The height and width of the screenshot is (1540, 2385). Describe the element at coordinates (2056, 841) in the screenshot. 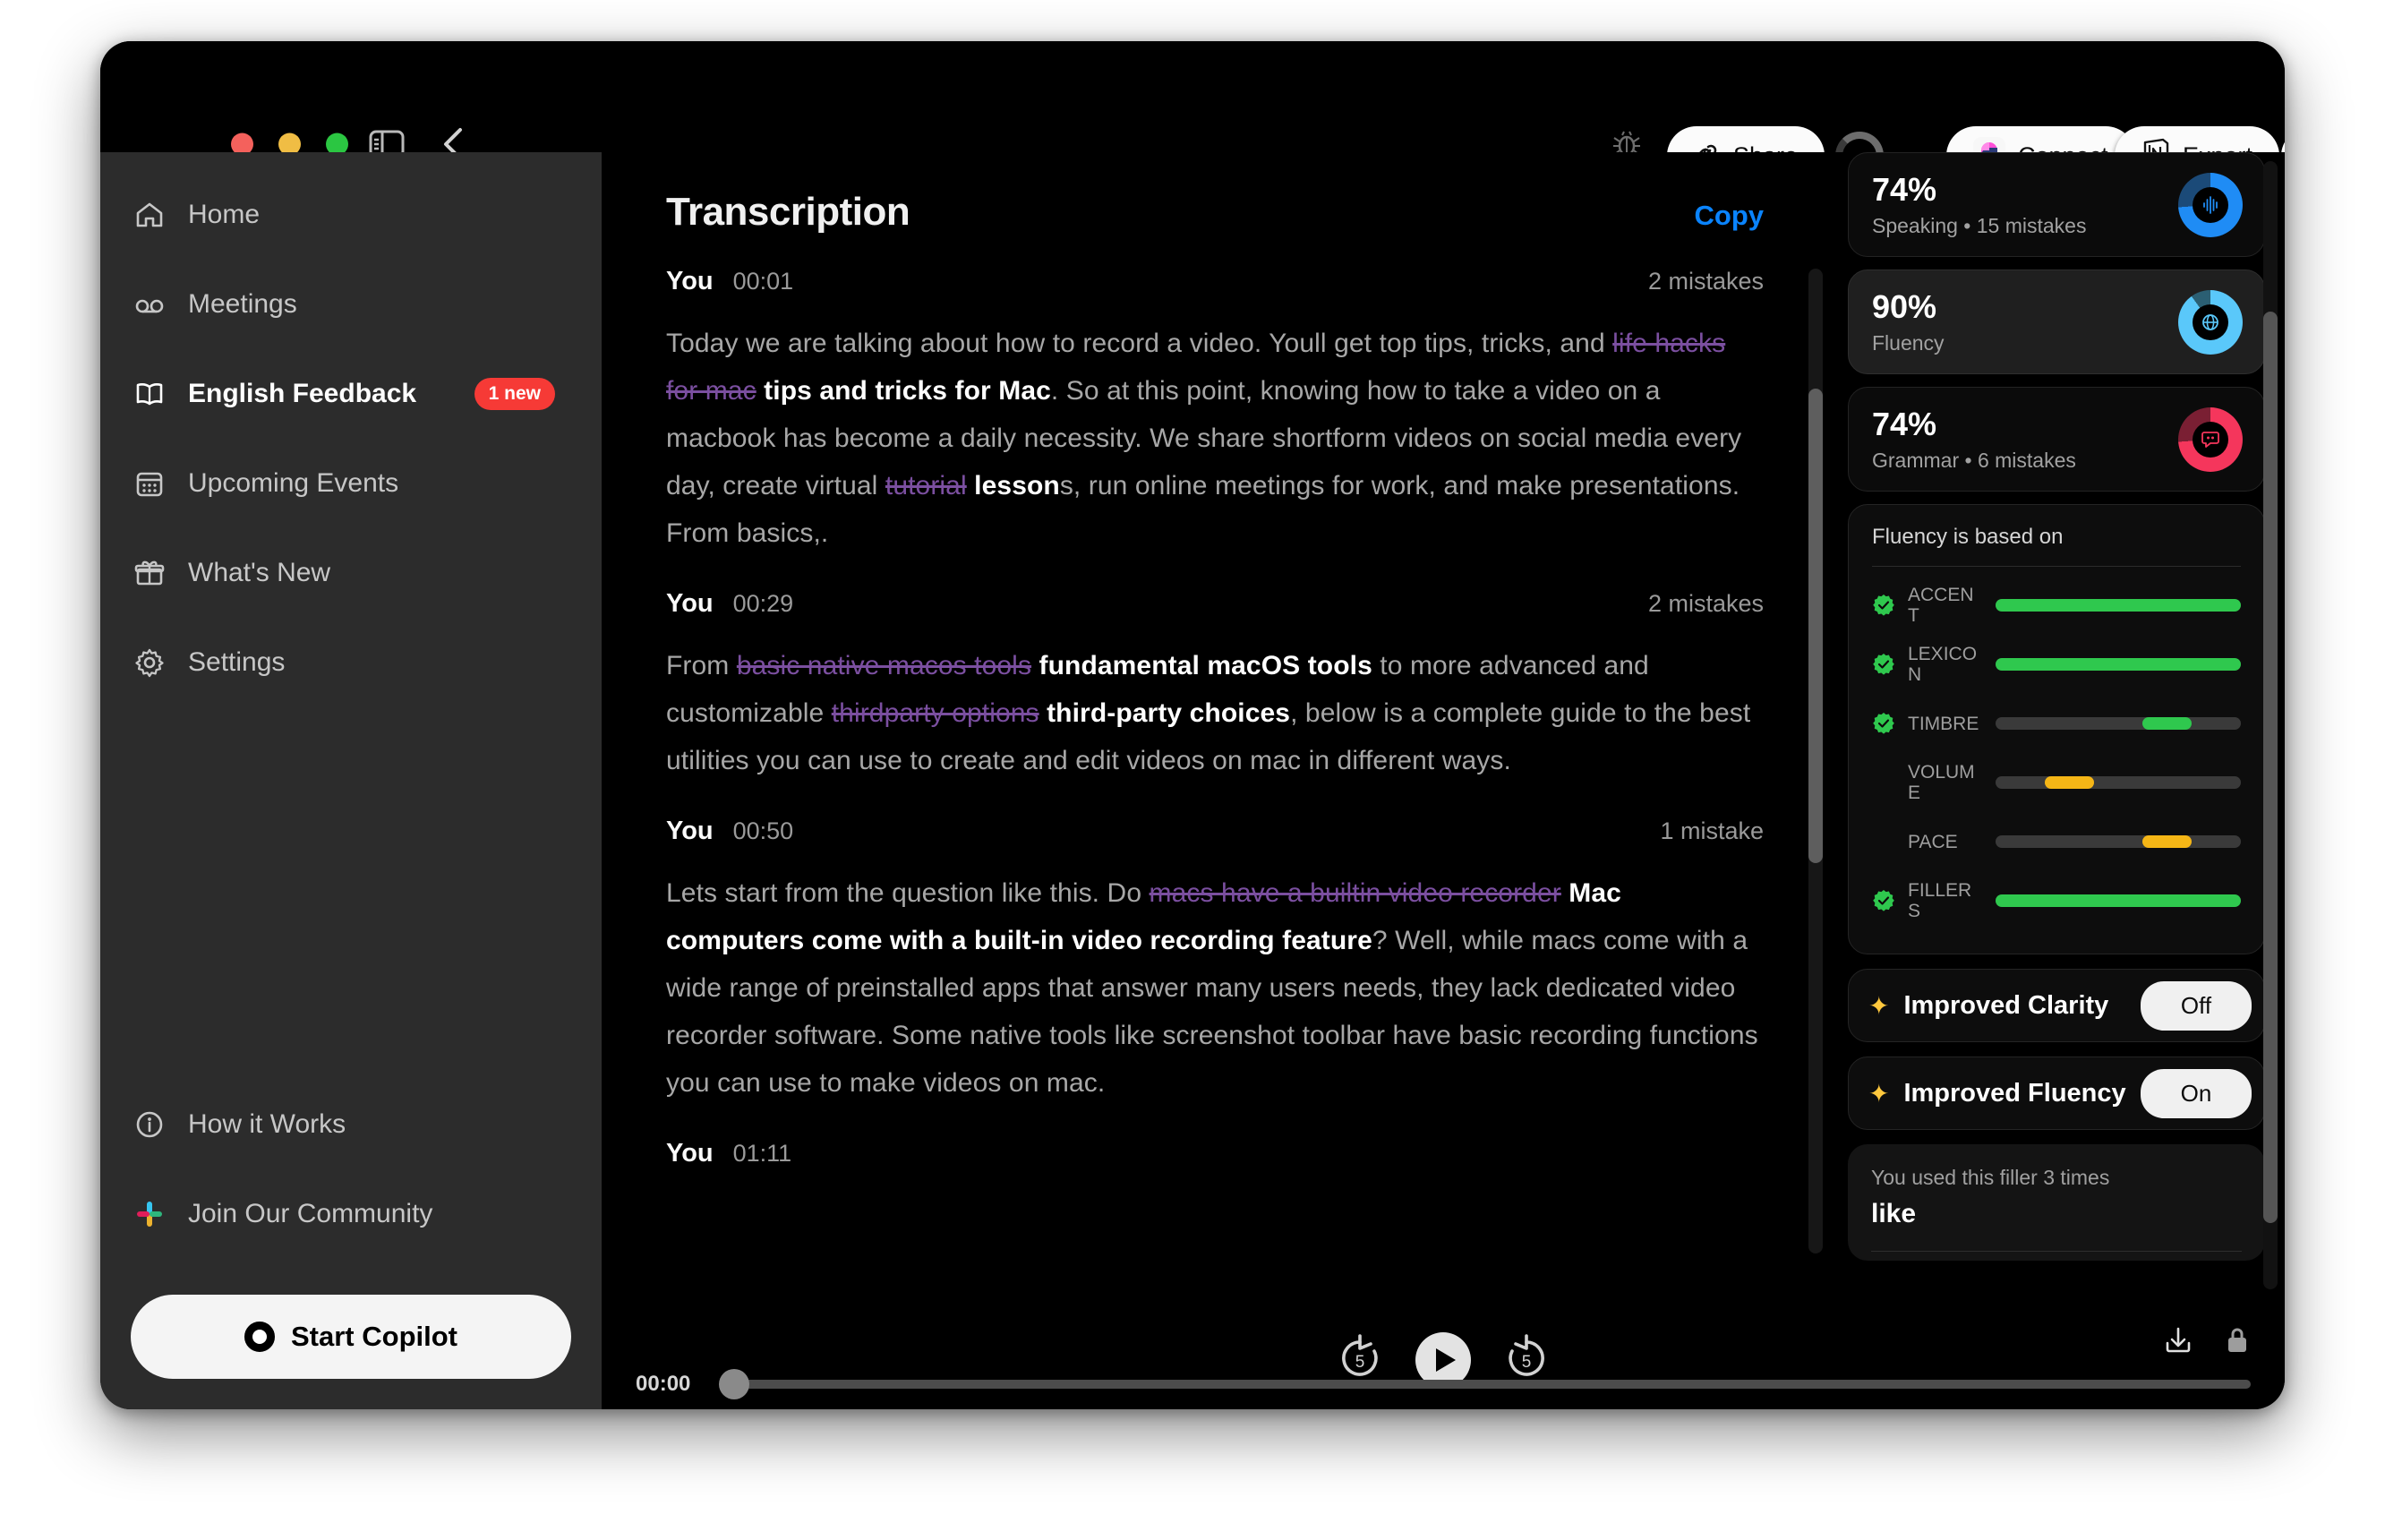

I see `fluency-metric-row: PACE` at that location.